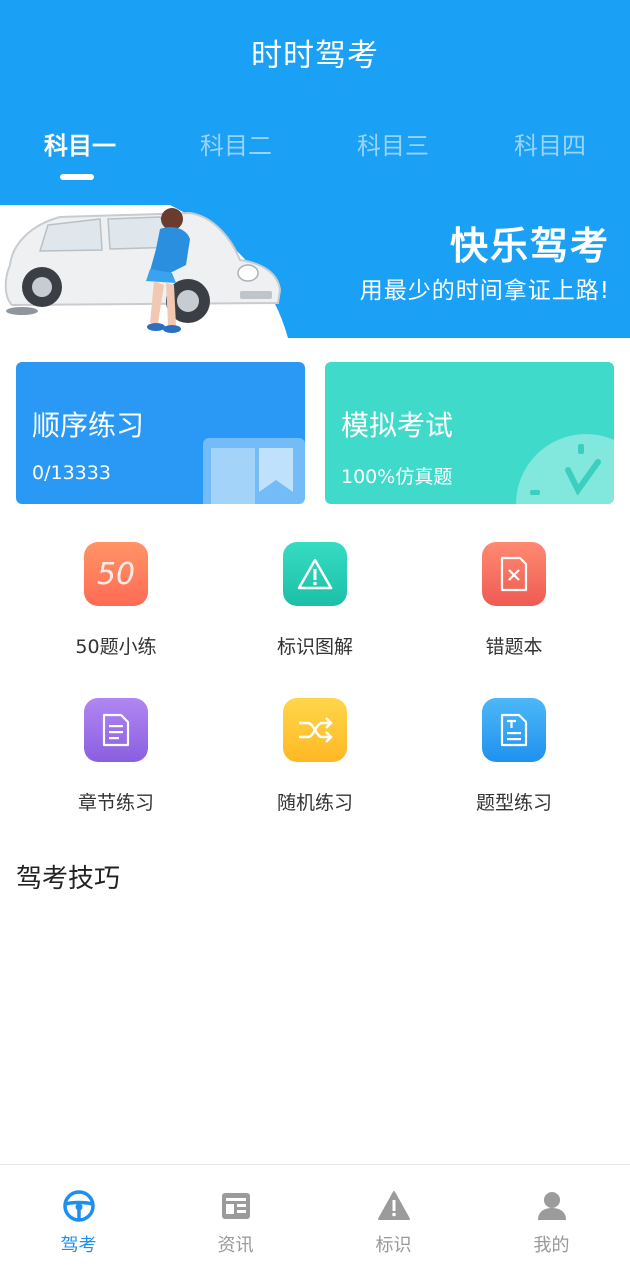 Image resolution: width=630 pixels, height=1280 pixels. I want to click on grid-item-label: 标识图解, so click(314, 647).